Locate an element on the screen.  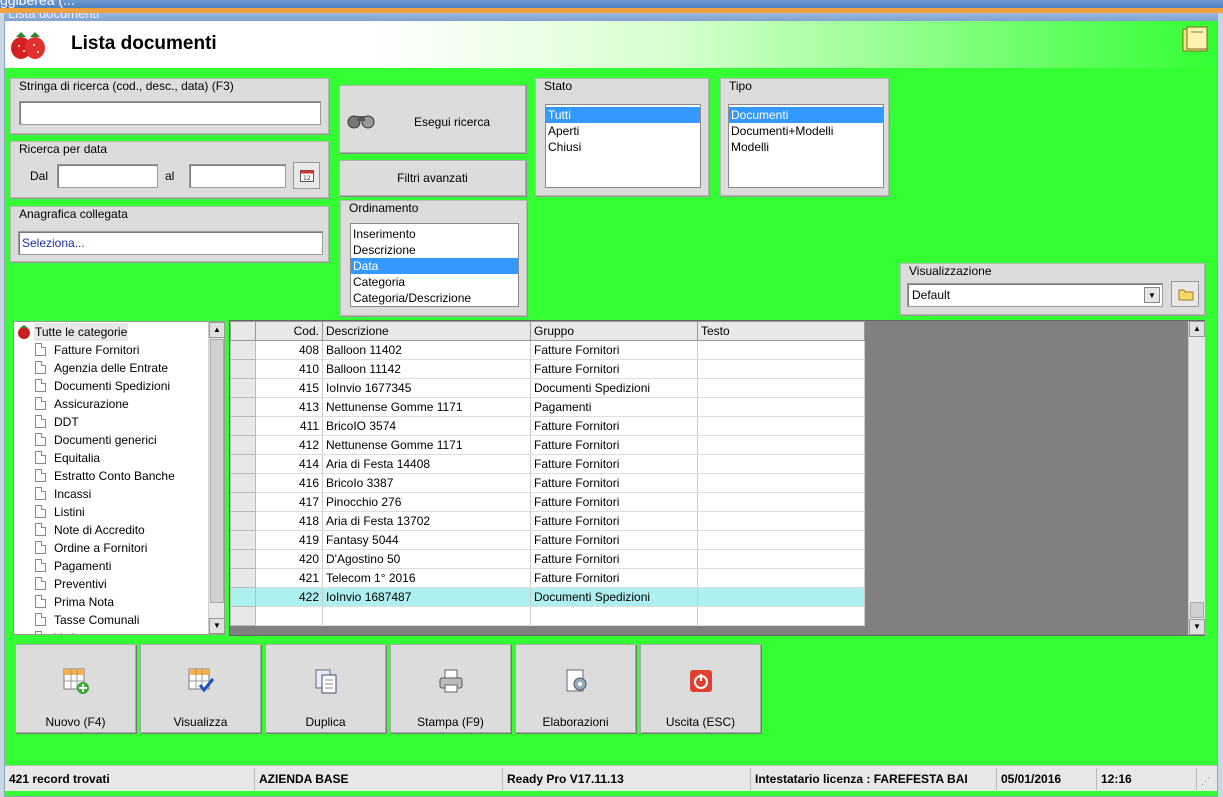
cell-description: Balloon 11402 is located at coordinates (426, 350).